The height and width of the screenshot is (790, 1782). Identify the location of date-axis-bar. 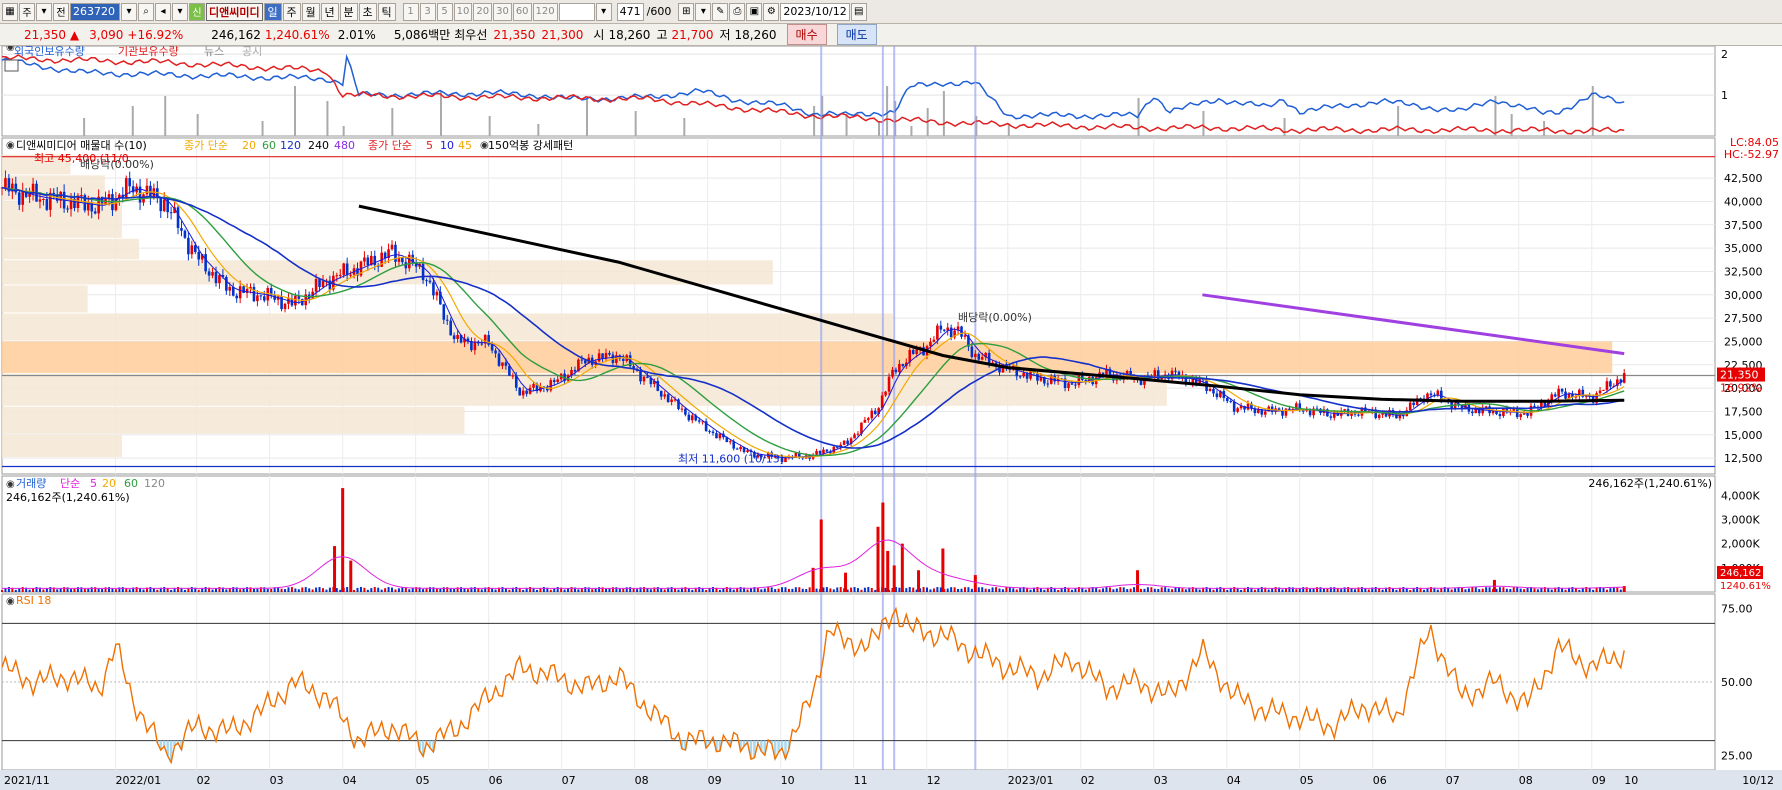
(891, 780).